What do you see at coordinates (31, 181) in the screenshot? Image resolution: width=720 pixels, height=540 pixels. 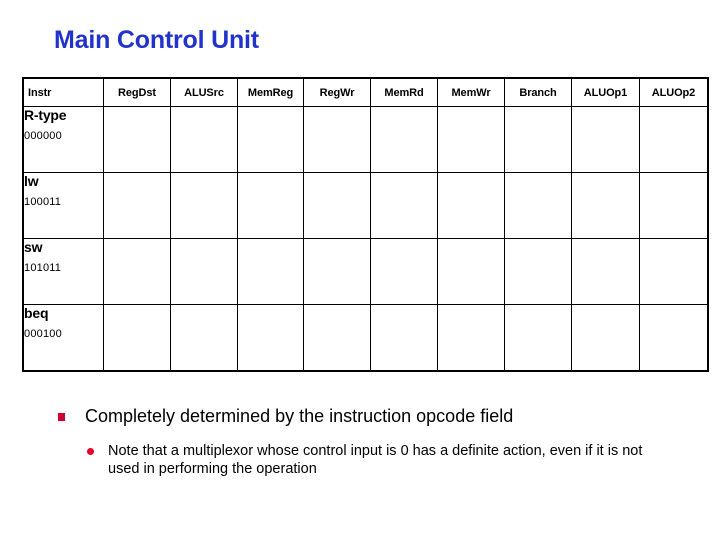 I see `instruction-name: lw` at bounding box center [31, 181].